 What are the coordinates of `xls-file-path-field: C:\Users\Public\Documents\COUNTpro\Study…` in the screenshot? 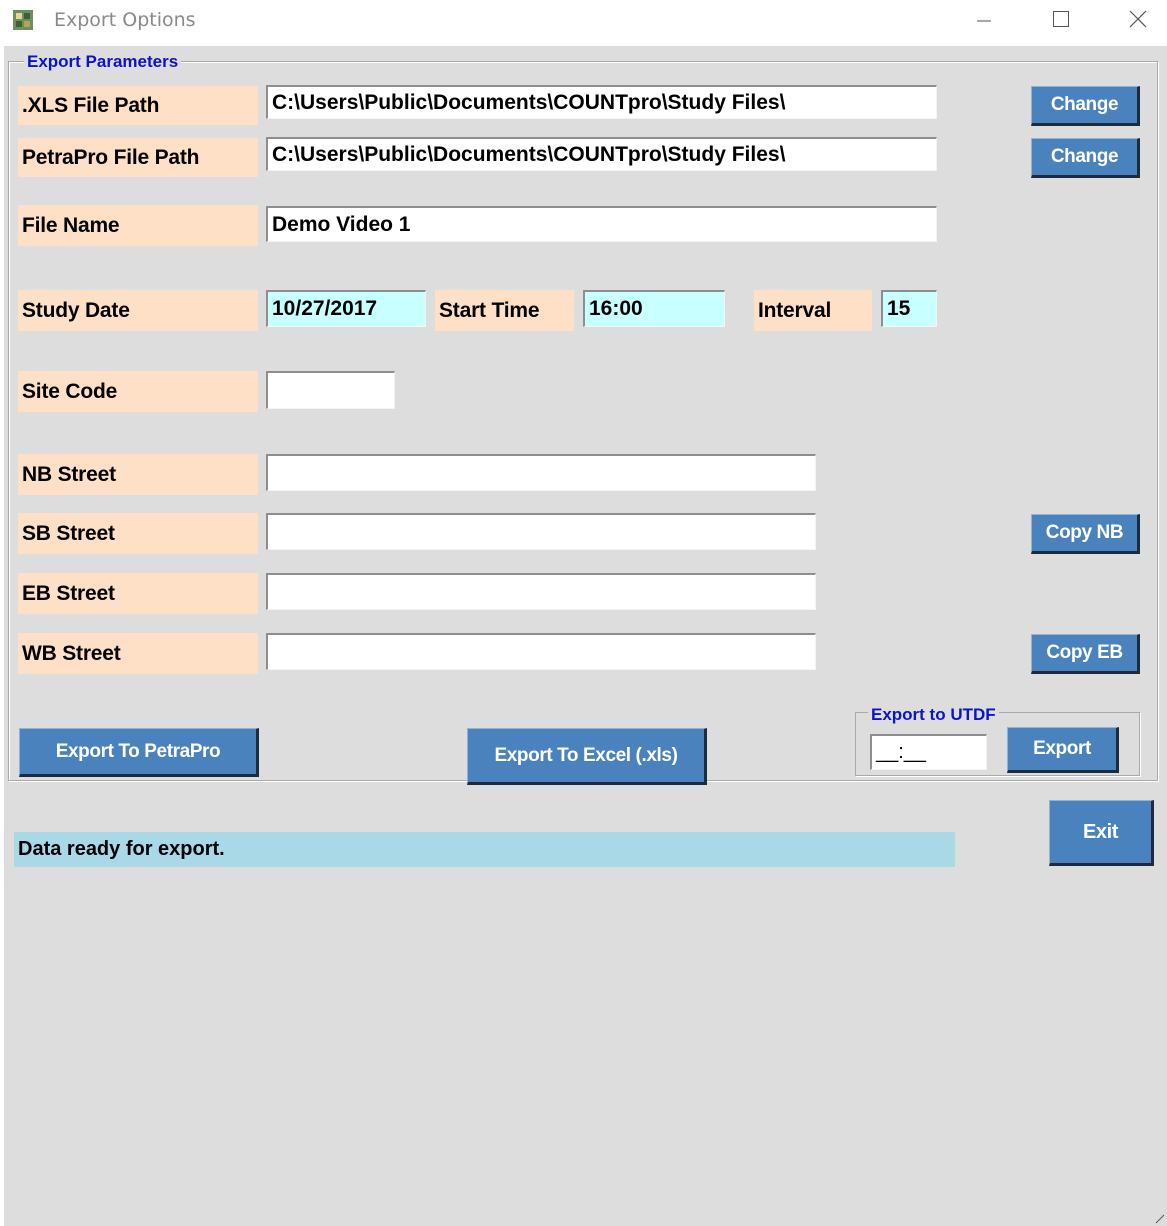 It's located at (601, 102).